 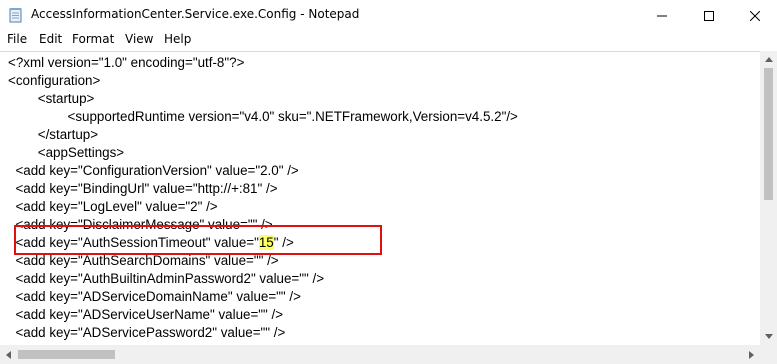 I want to click on menu-bar: File Edit Format View Help, so click(x=388, y=40).